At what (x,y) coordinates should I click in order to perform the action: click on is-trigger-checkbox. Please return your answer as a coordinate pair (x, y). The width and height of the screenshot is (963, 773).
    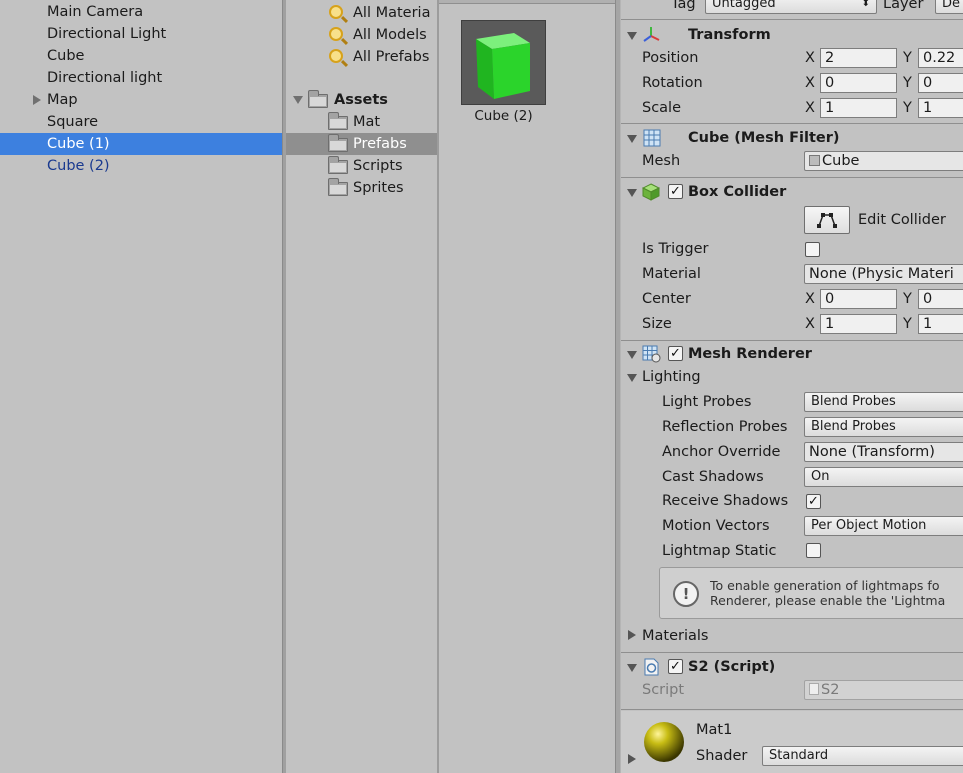
    Looking at the image, I should click on (812, 249).